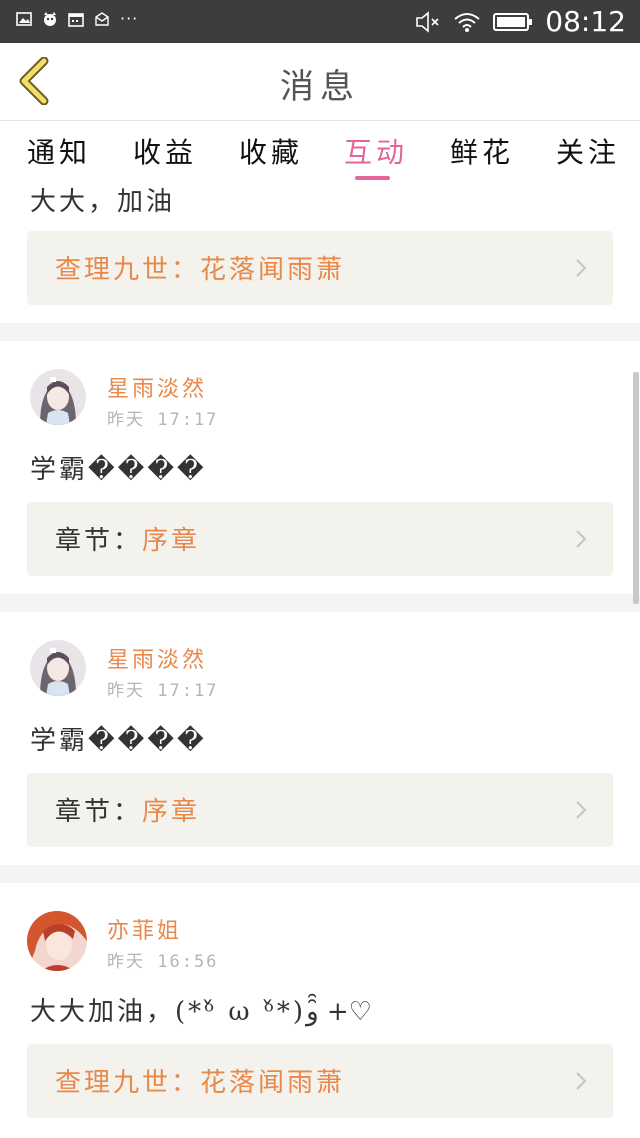 The height and width of the screenshot is (1138, 640). Describe the element at coordinates (163, 962) in the screenshot. I see `timestamp: 昨天 16:56` at that location.